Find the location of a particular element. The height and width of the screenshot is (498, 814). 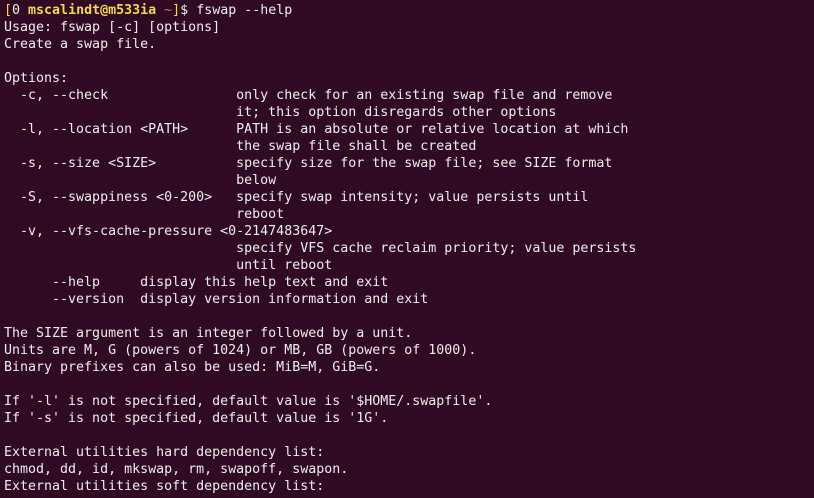

output-line: Create a swap file. is located at coordinates (80, 44).